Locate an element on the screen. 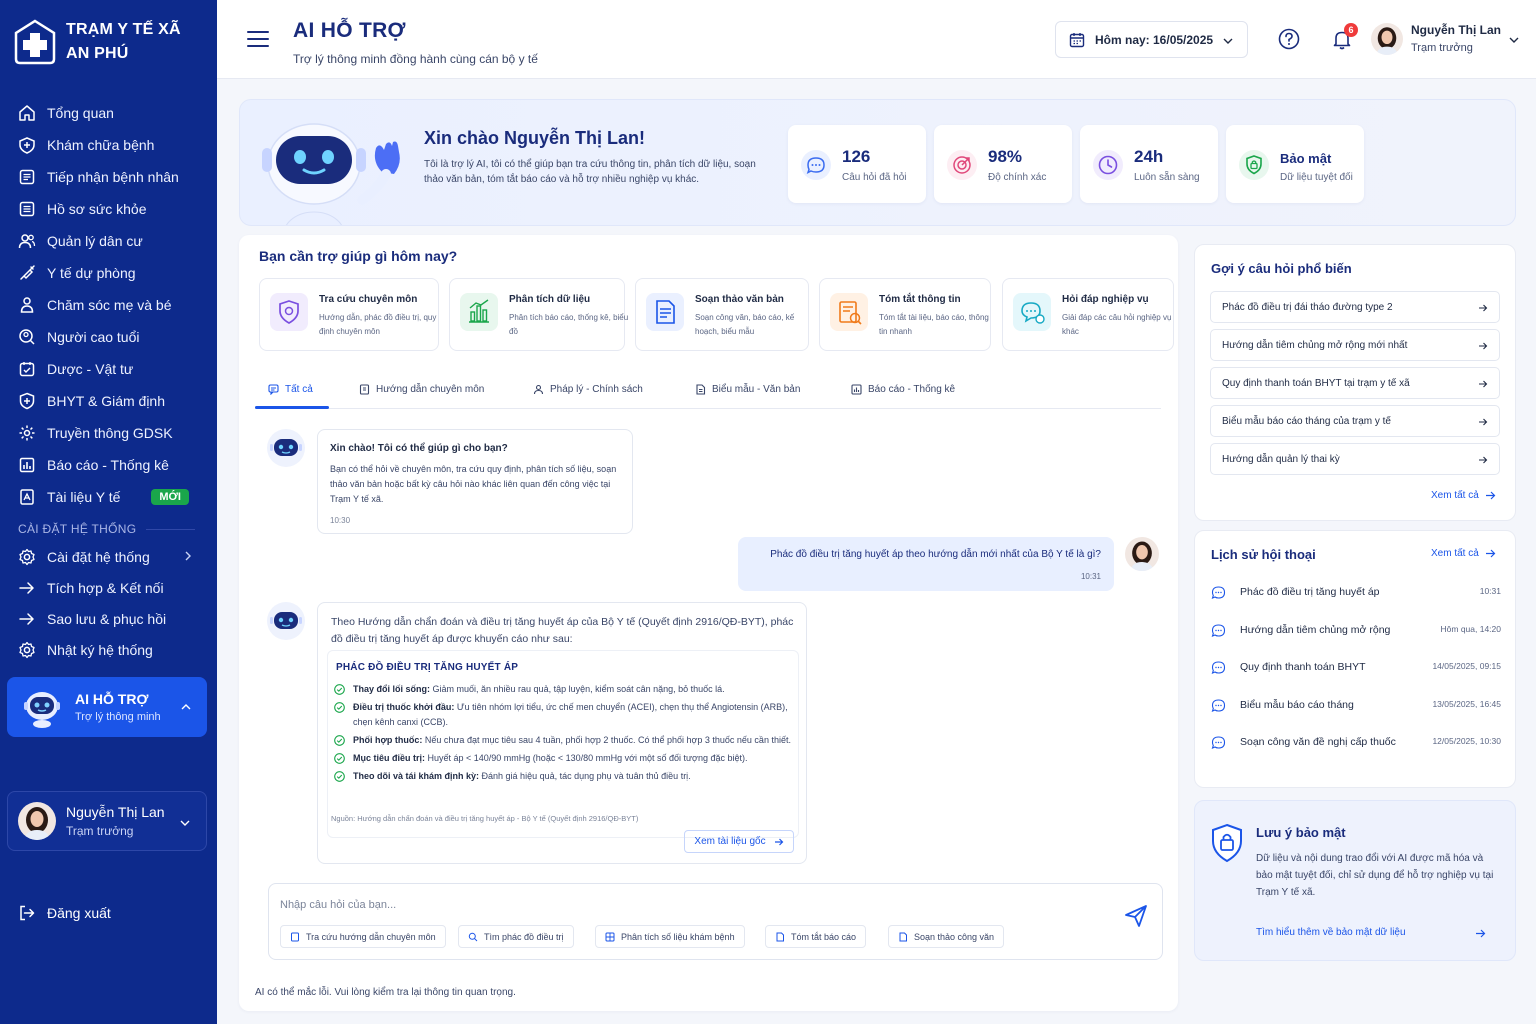 This screenshot has width=1536, height=1024. view-source-button: Xem tài liệu gốc is located at coordinates (739, 841).